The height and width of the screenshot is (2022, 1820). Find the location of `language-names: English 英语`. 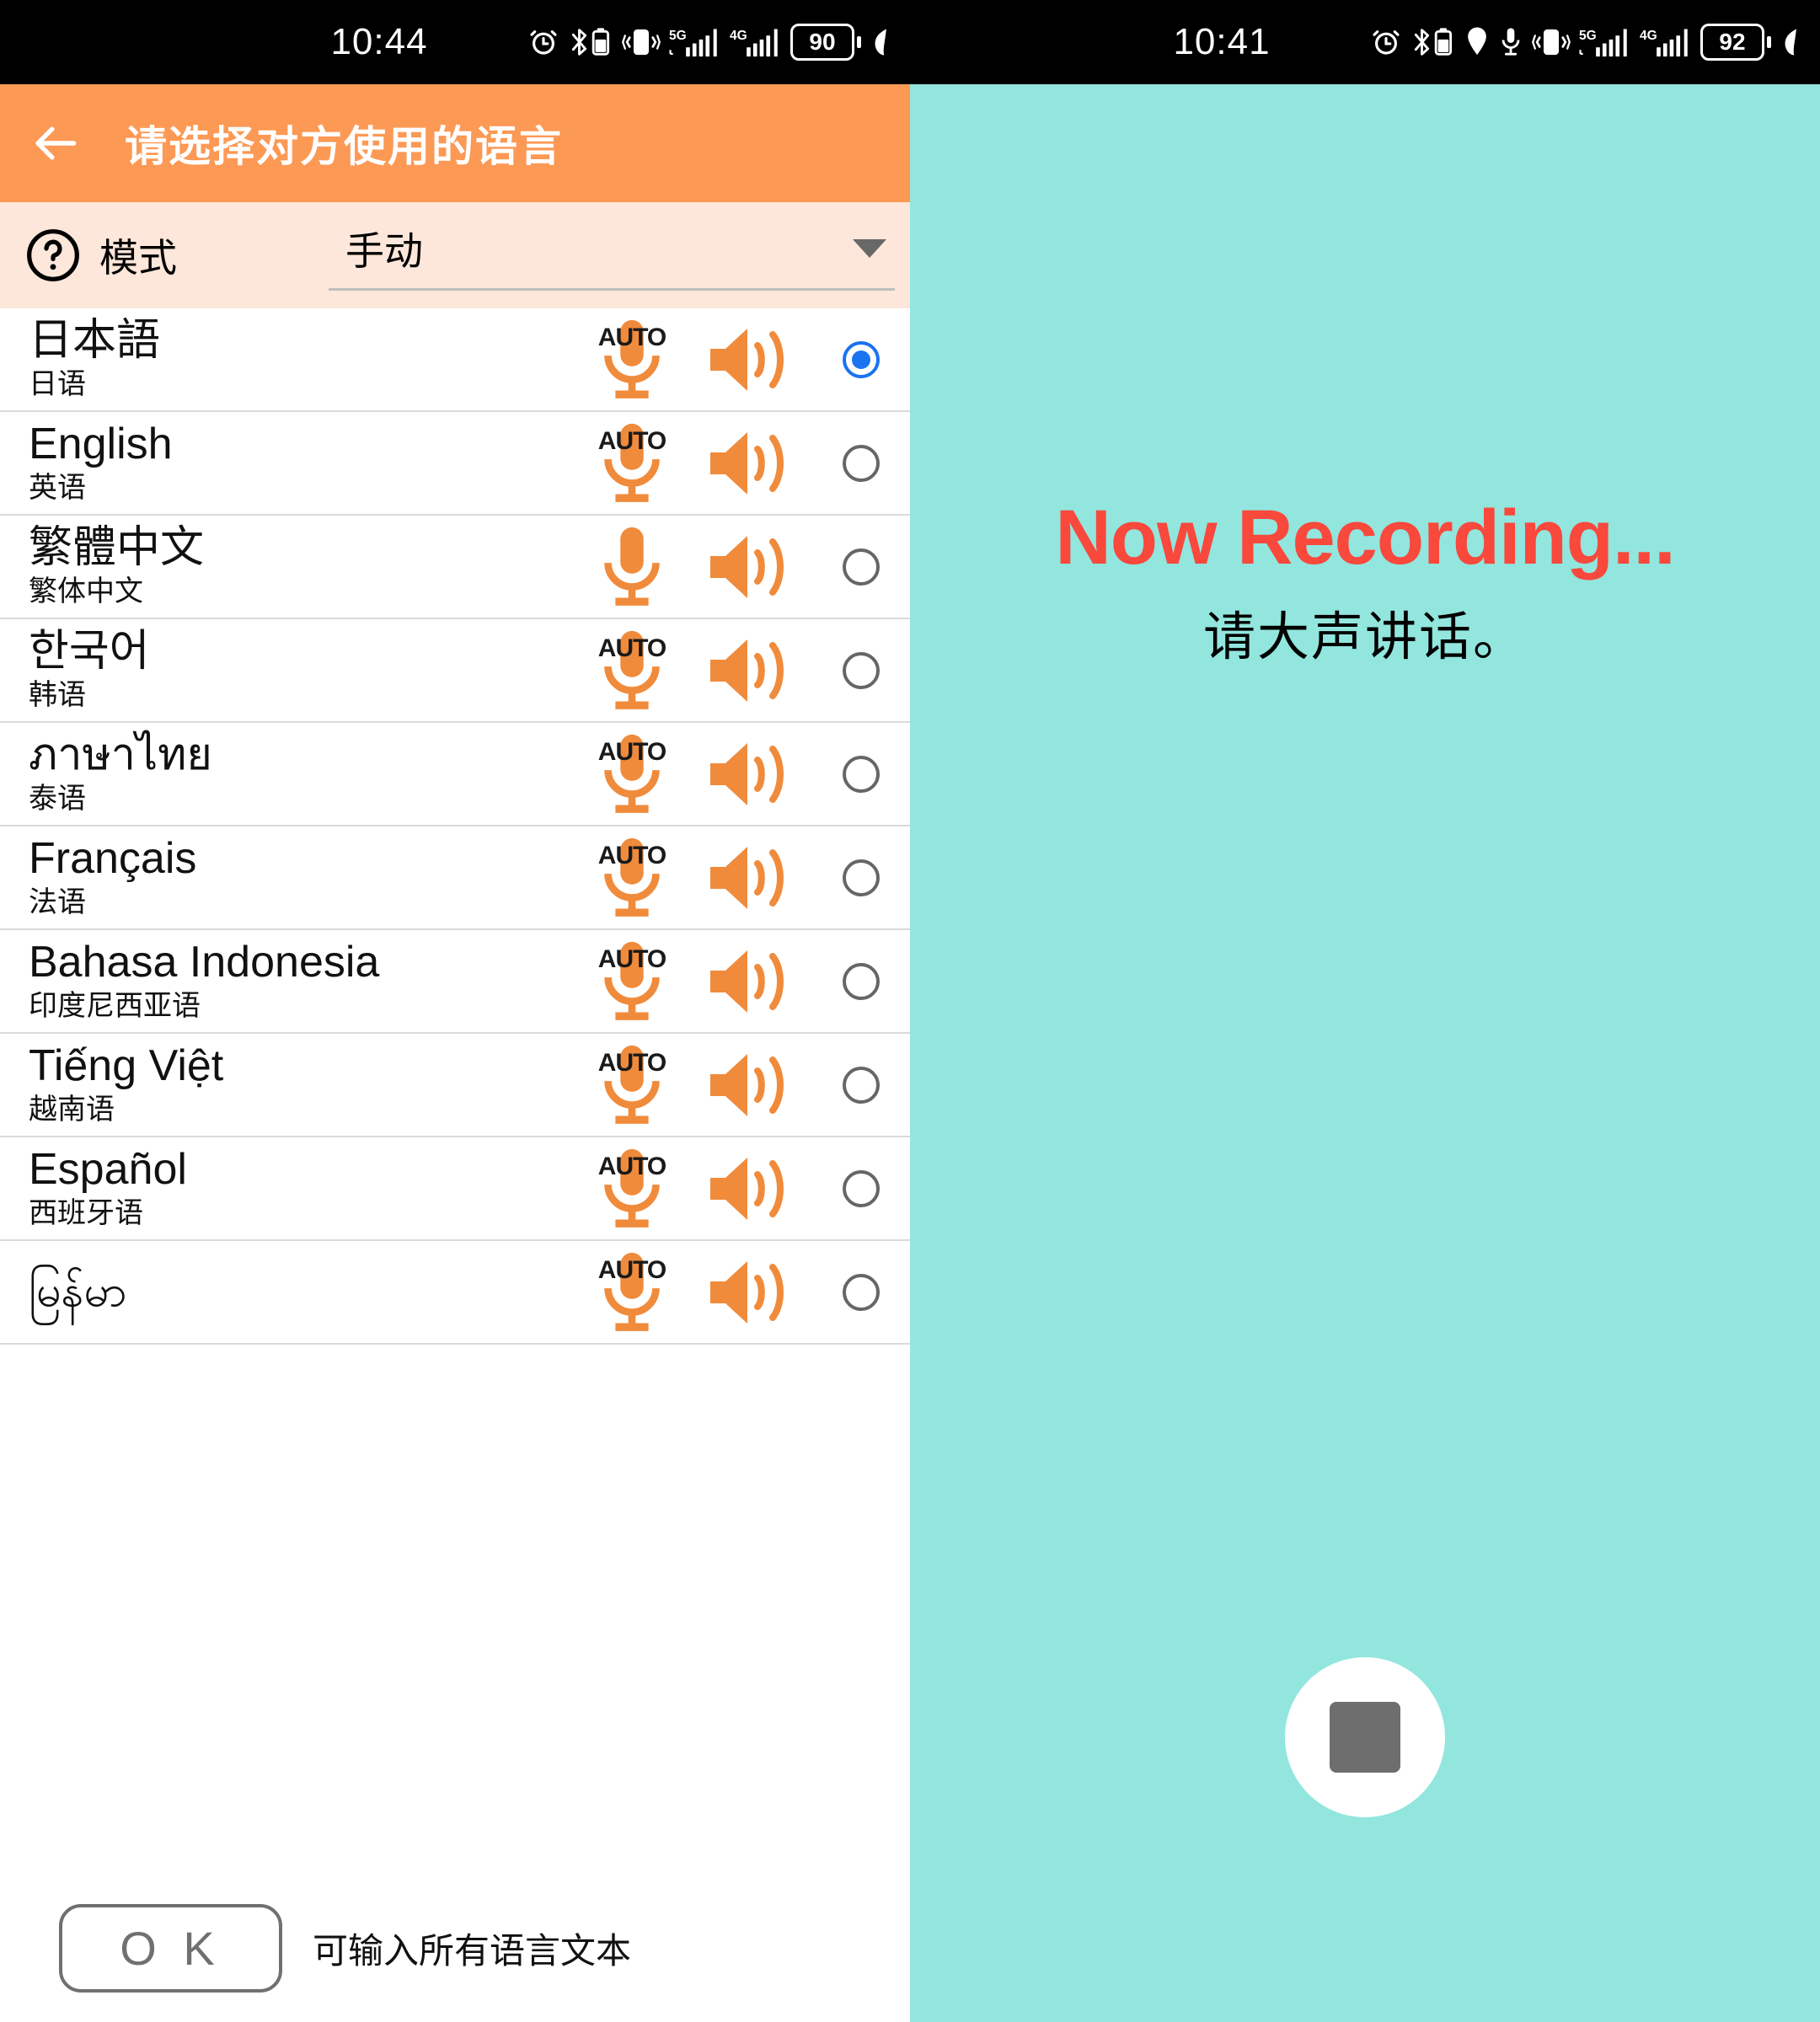

language-names: English 英语 is located at coordinates (303, 461).